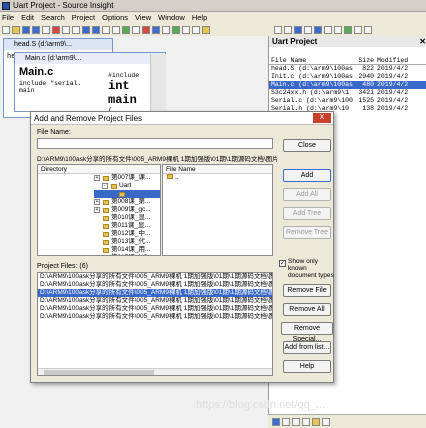 Image resolution: width=426 pixels, height=428 pixels. What do you see at coordinates (86, 29) in the screenshot?
I see `undo-icon` at bounding box center [86, 29].